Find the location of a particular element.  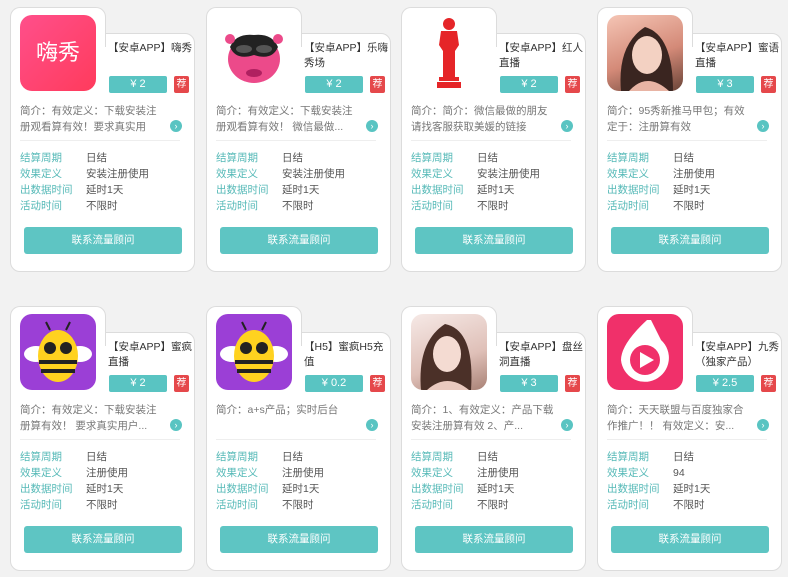

price-badge: ¥ 0.2 is located at coordinates (334, 383).